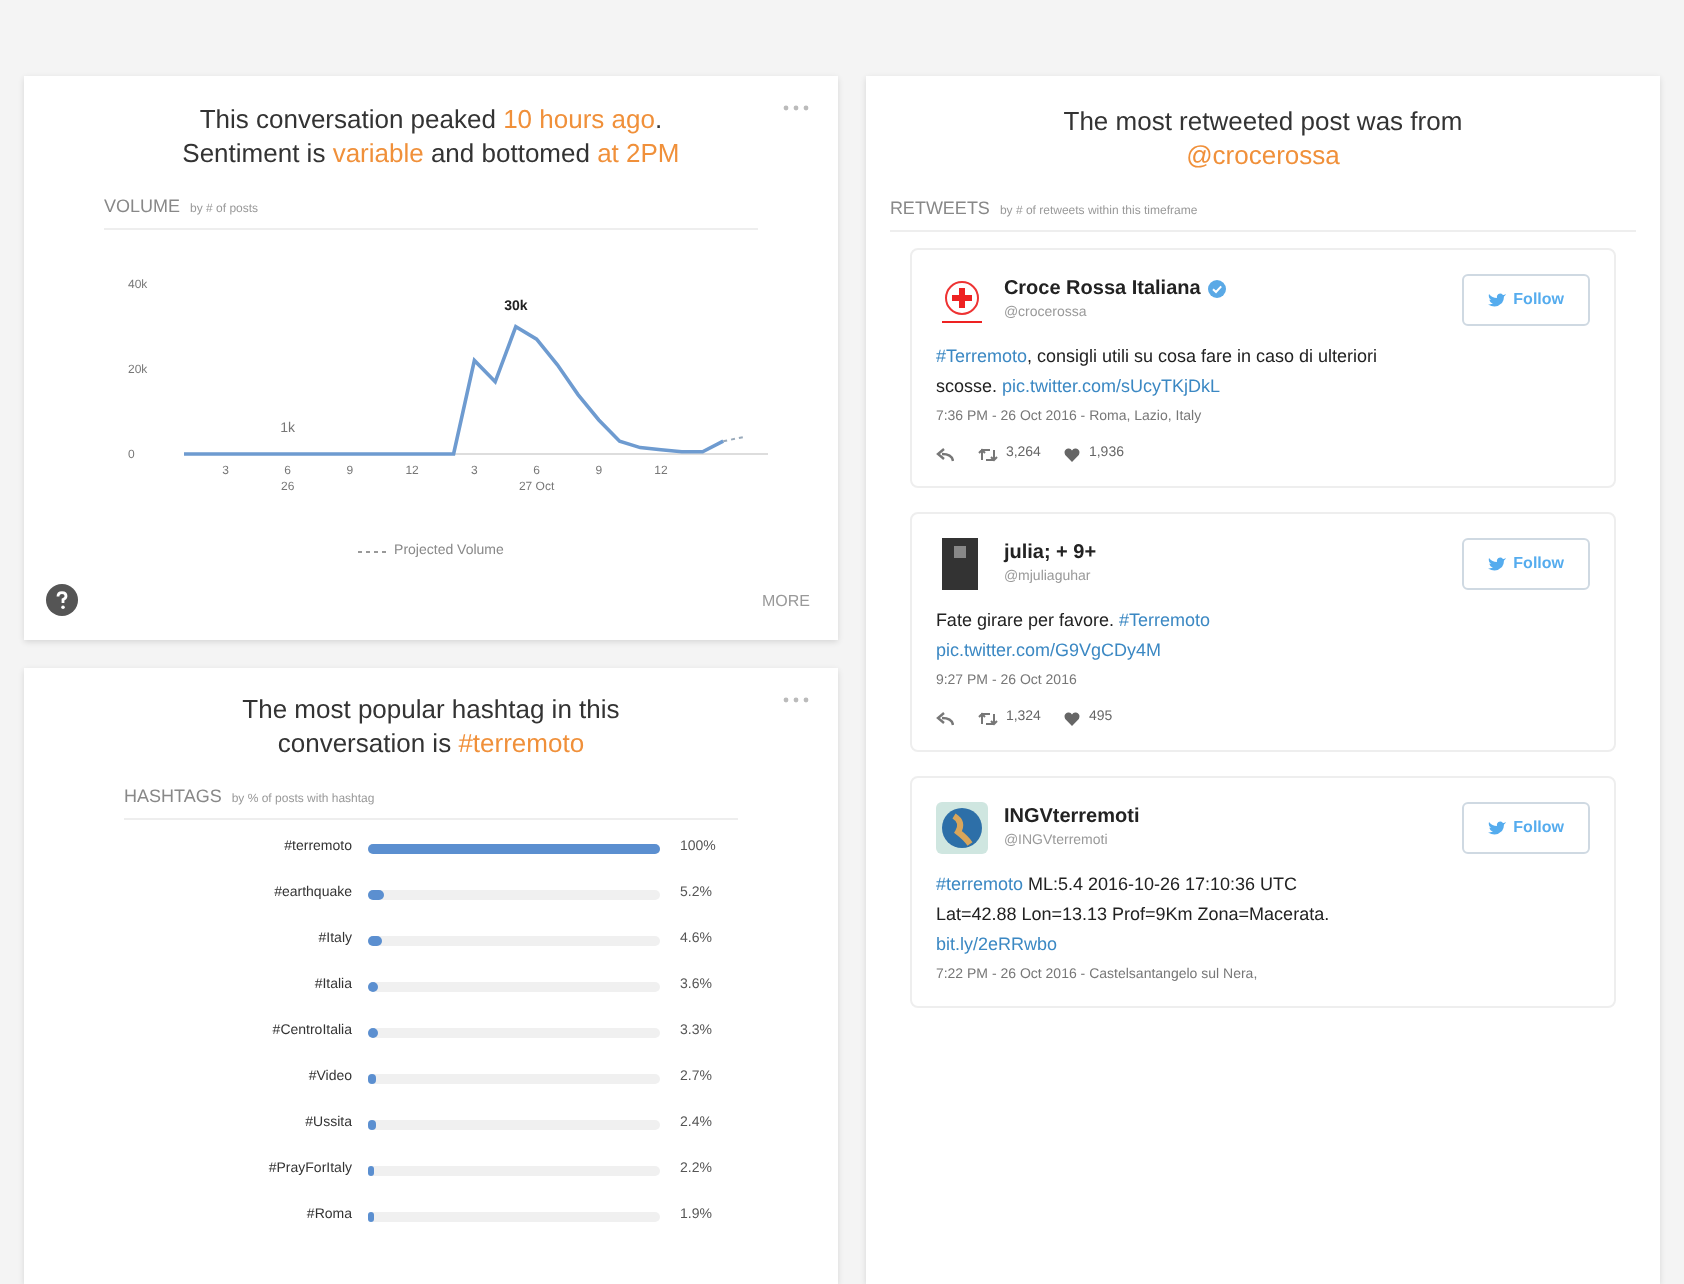 Image resolution: width=1684 pixels, height=1284 pixels. I want to click on help-icon, so click(62, 600).